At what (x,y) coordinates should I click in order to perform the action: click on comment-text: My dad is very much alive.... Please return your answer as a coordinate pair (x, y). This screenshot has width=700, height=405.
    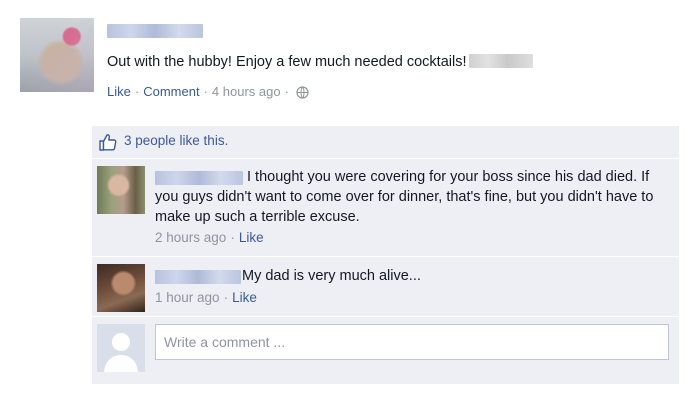
    Looking at the image, I should click on (331, 276).